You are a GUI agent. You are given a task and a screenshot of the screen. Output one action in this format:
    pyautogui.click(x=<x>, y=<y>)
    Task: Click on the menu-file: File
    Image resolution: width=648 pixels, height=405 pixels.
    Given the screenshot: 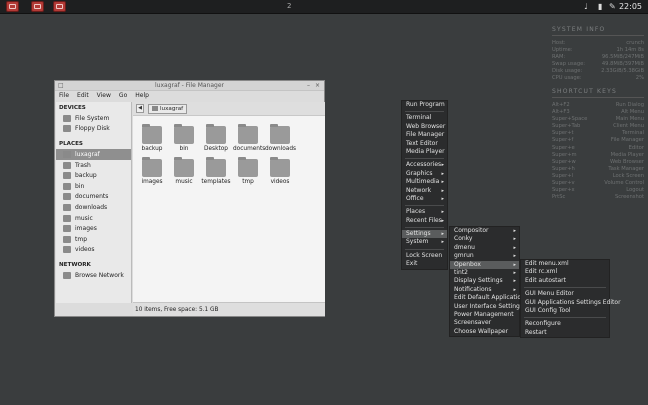 What is the action you would take?
    pyautogui.click(x=64, y=96)
    